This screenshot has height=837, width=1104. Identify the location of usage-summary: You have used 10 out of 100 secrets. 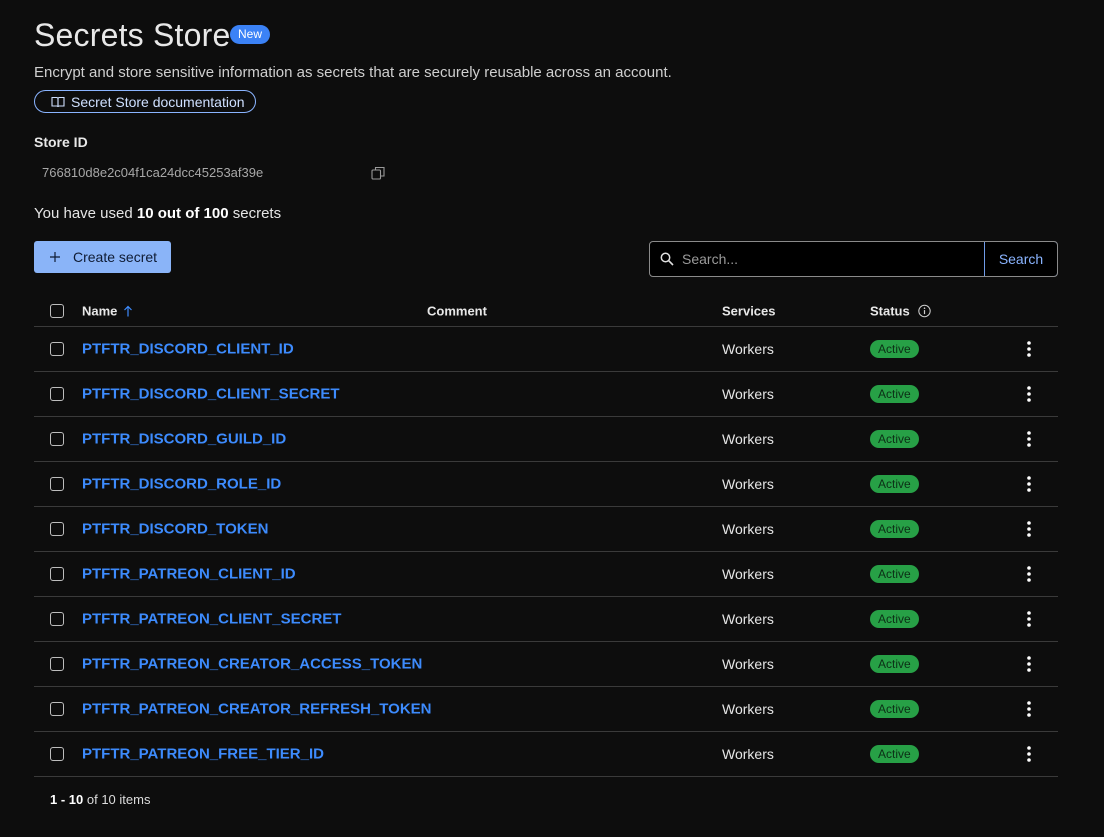
(157, 213).